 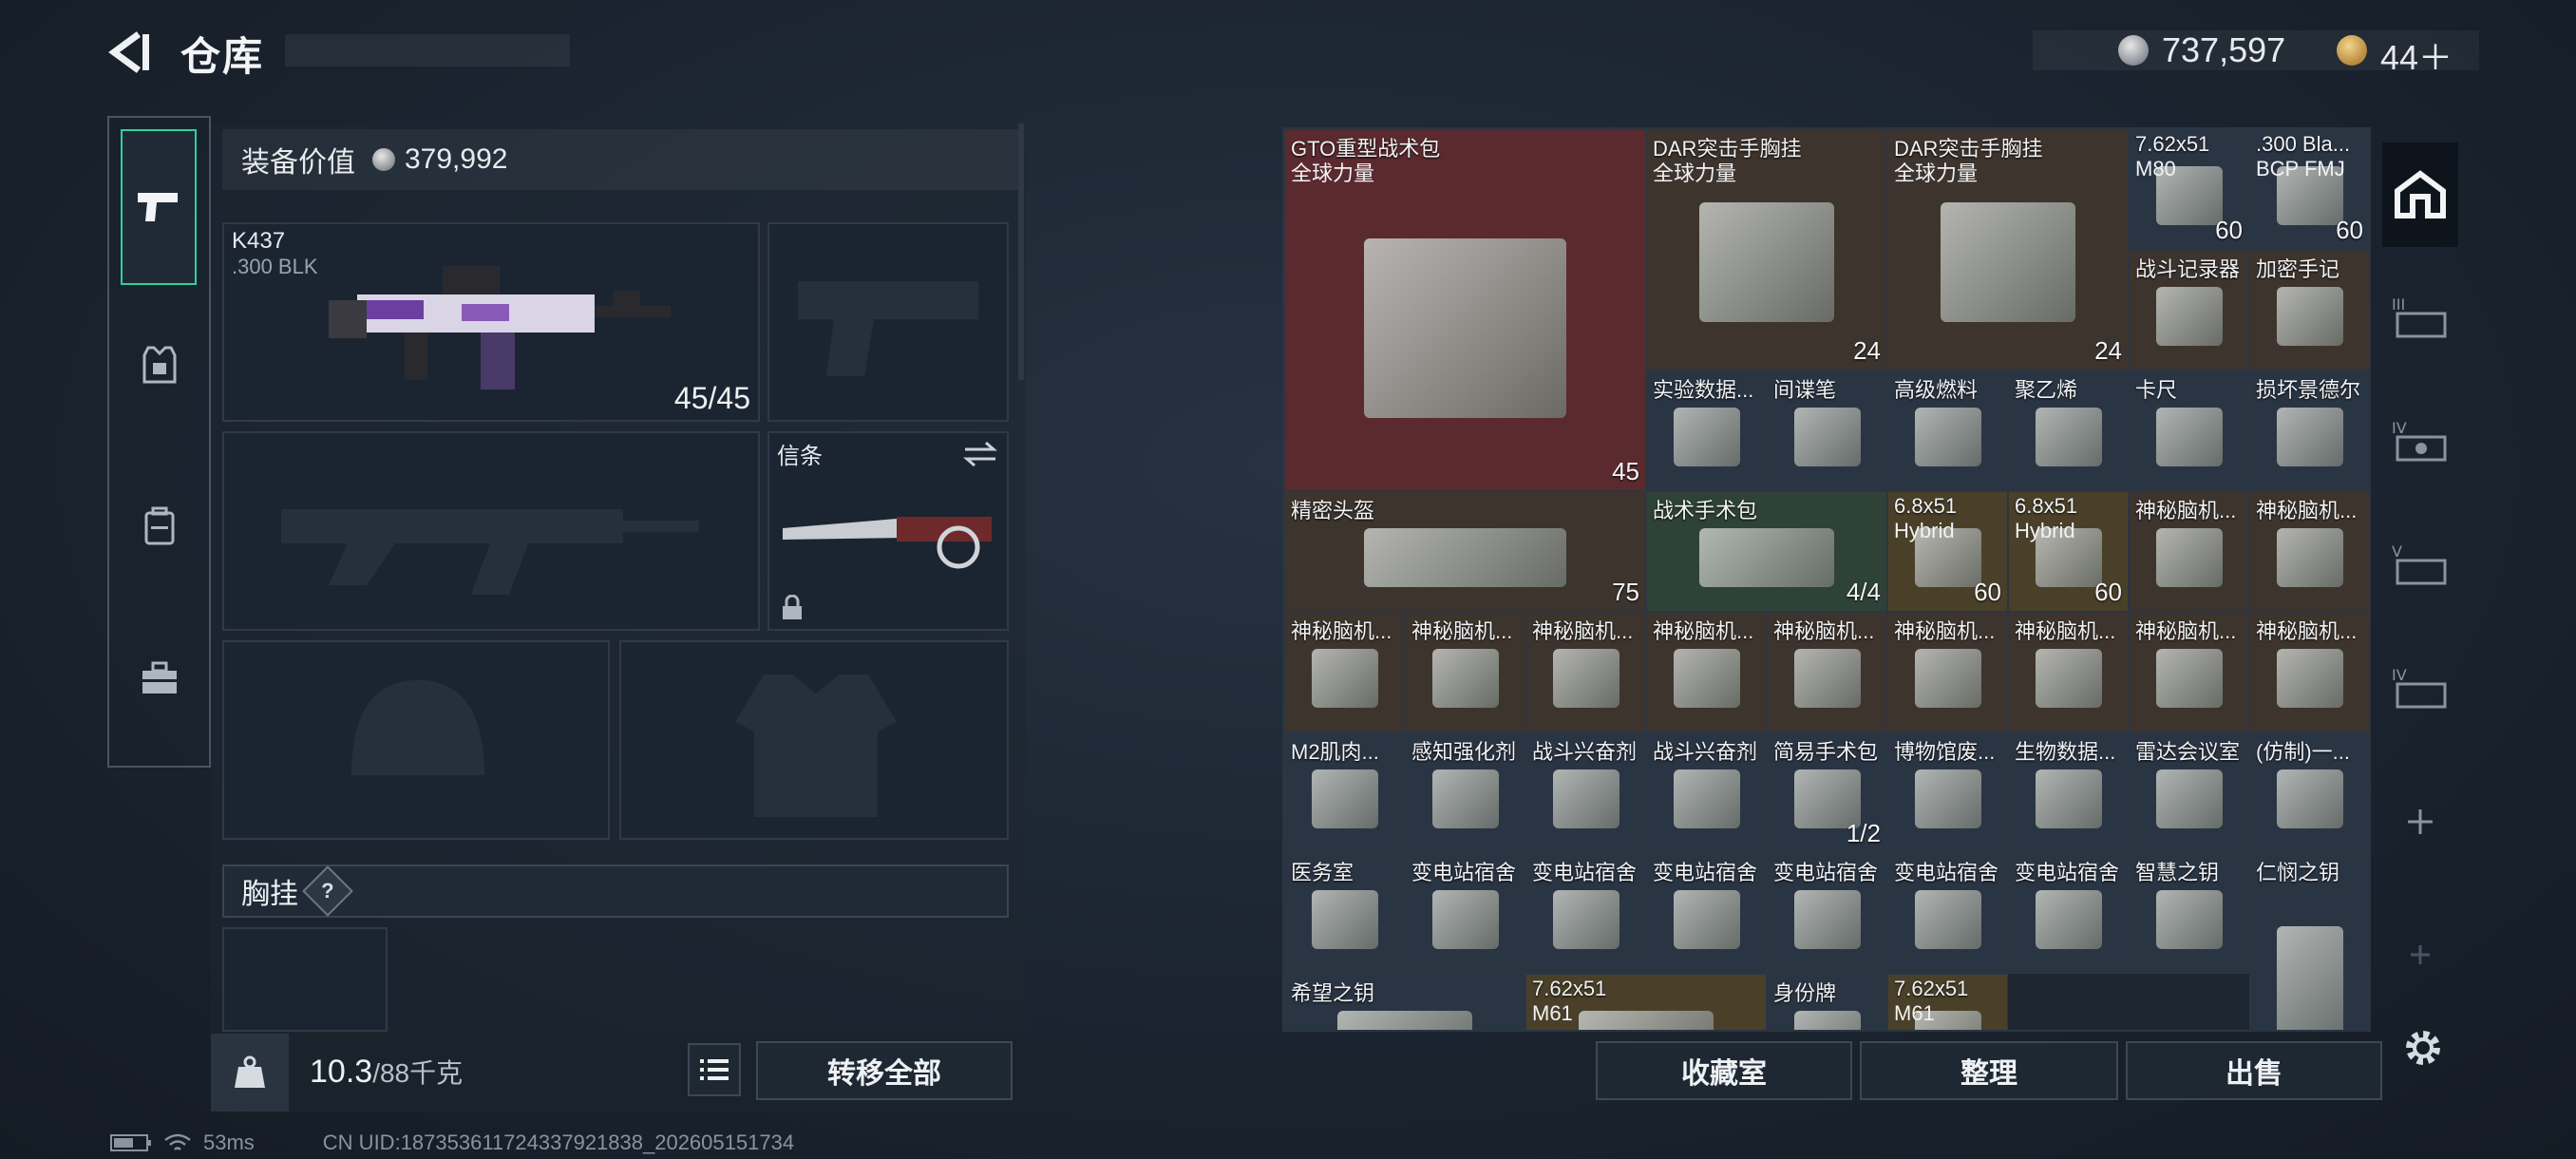 I want to click on stash-item: .300 Bla... BCP FMJ 60, so click(x=2309, y=189).